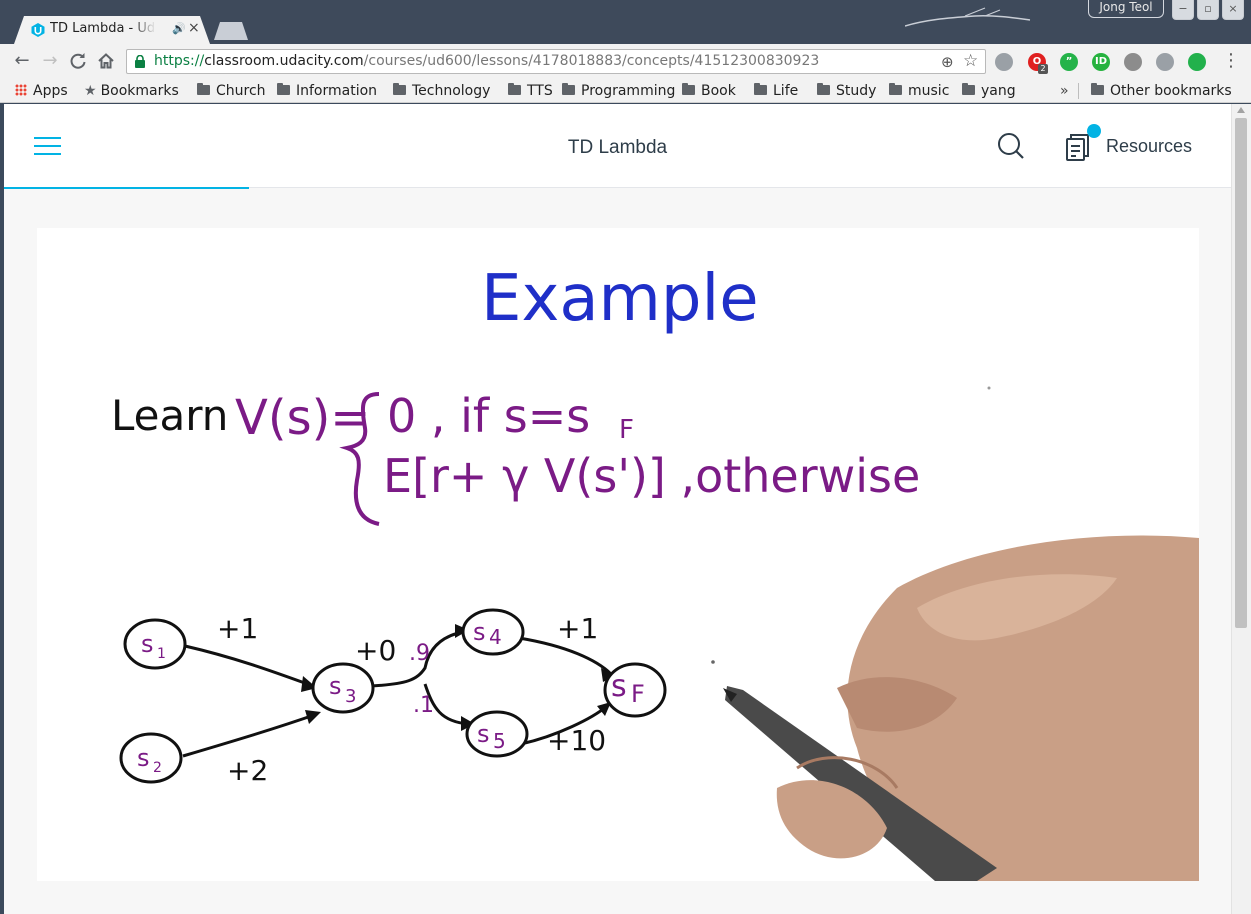  Describe the element at coordinates (335, 686) in the screenshot. I see `node-s3-label: s` at that location.